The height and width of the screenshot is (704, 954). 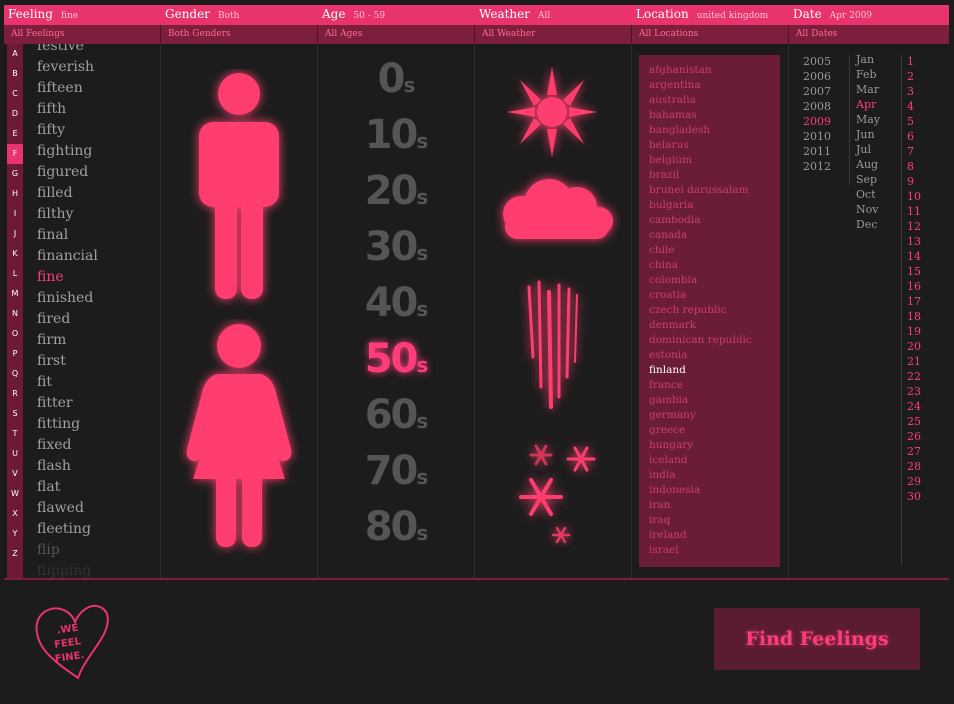 What do you see at coordinates (714, 70) in the screenshot?
I see `location-item: afghanistan` at bounding box center [714, 70].